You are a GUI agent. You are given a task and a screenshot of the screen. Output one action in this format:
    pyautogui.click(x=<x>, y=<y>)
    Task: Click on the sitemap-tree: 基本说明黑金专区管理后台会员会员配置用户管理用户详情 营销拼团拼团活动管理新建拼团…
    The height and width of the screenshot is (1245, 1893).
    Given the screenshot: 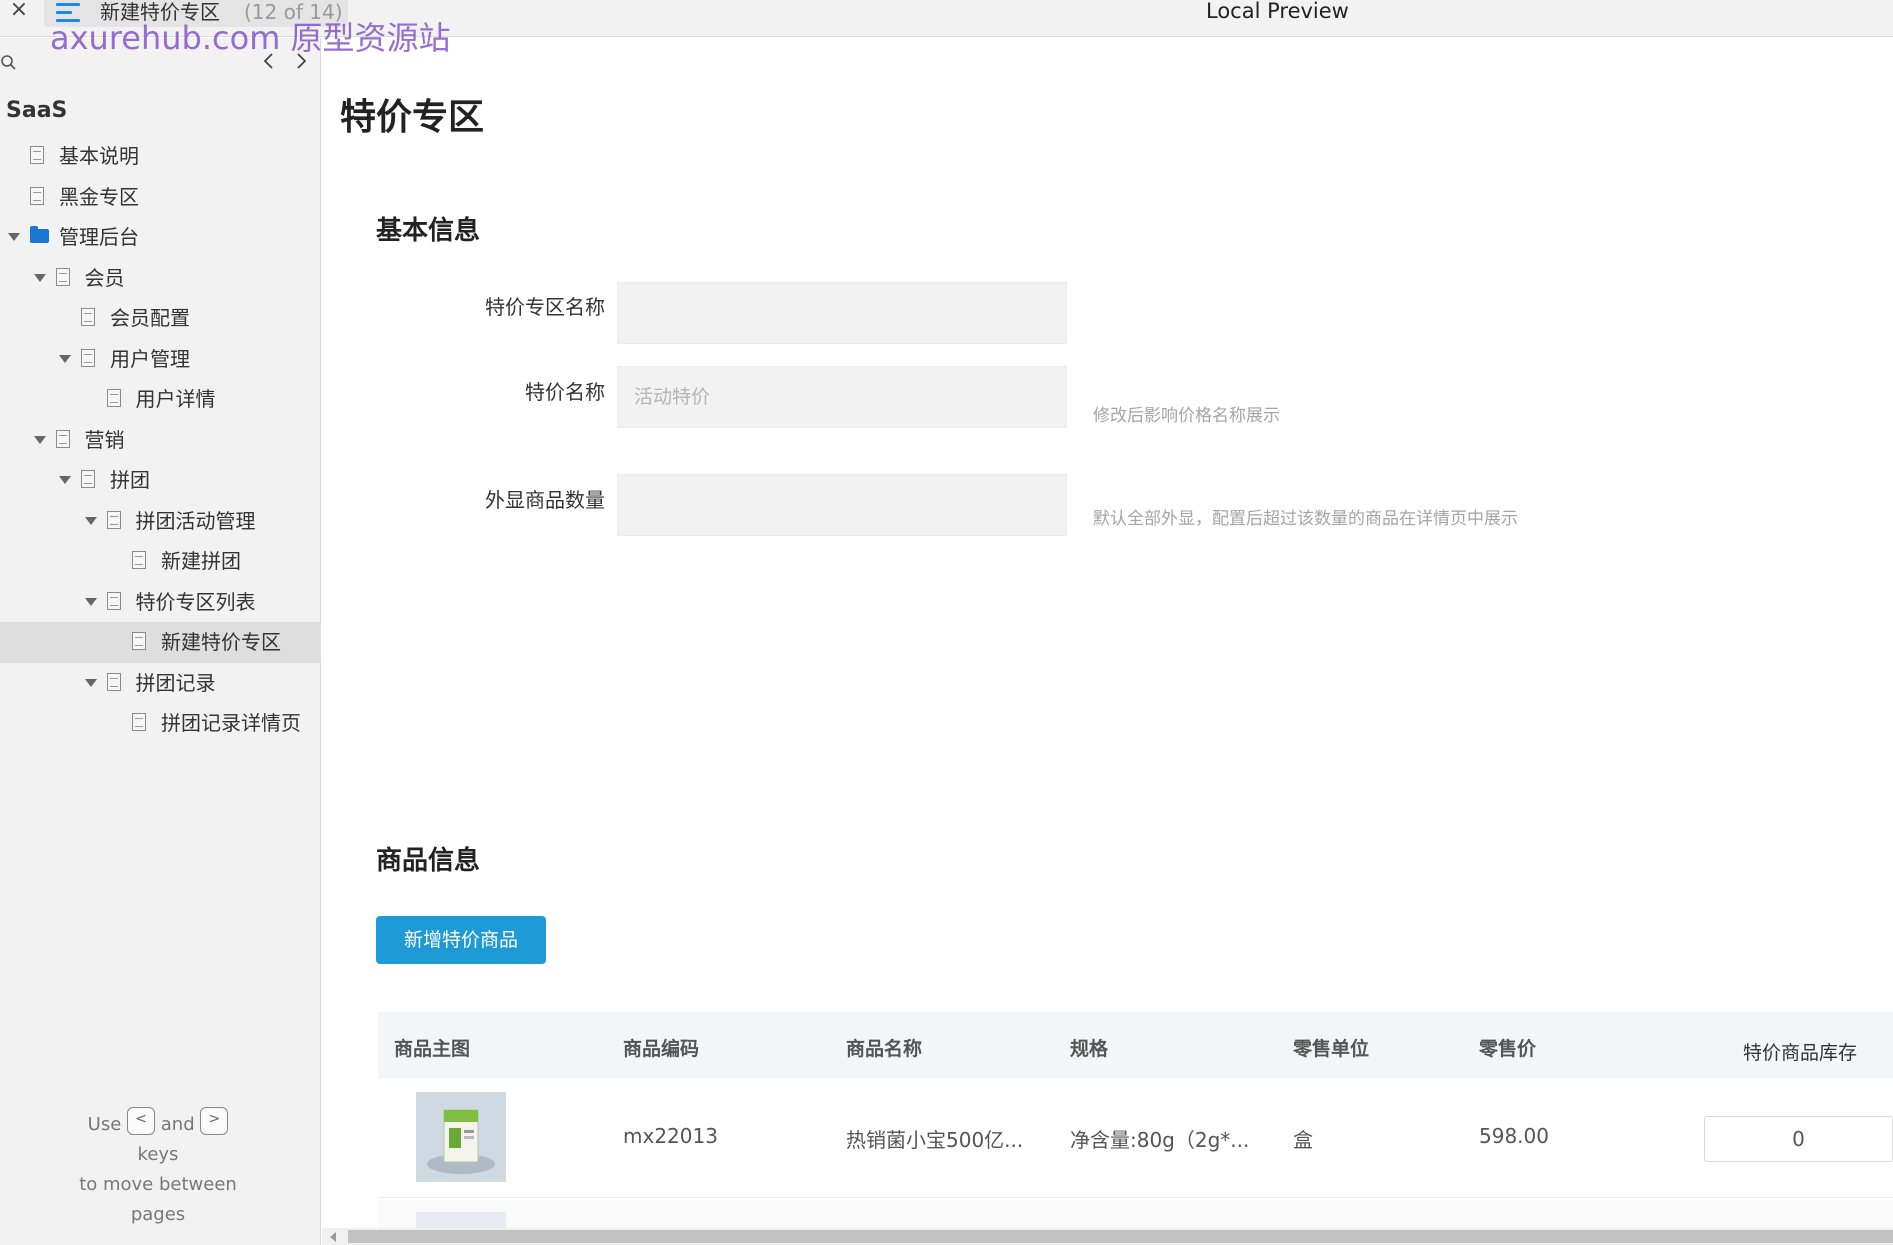 What is the action you would take?
    pyautogui.click(x=160, y=440)
    